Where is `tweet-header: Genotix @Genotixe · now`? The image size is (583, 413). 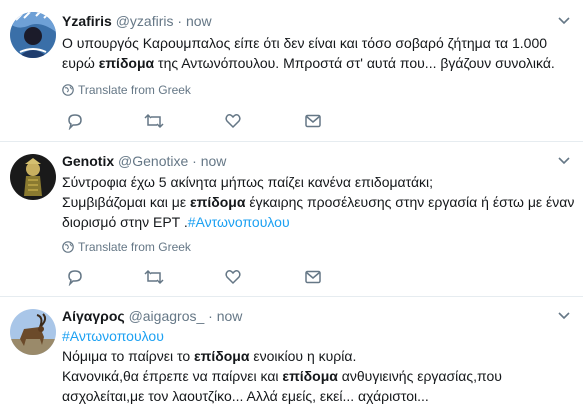 tweet-header: Genotix @Genotixe · now is located at coordinates (144, 161).